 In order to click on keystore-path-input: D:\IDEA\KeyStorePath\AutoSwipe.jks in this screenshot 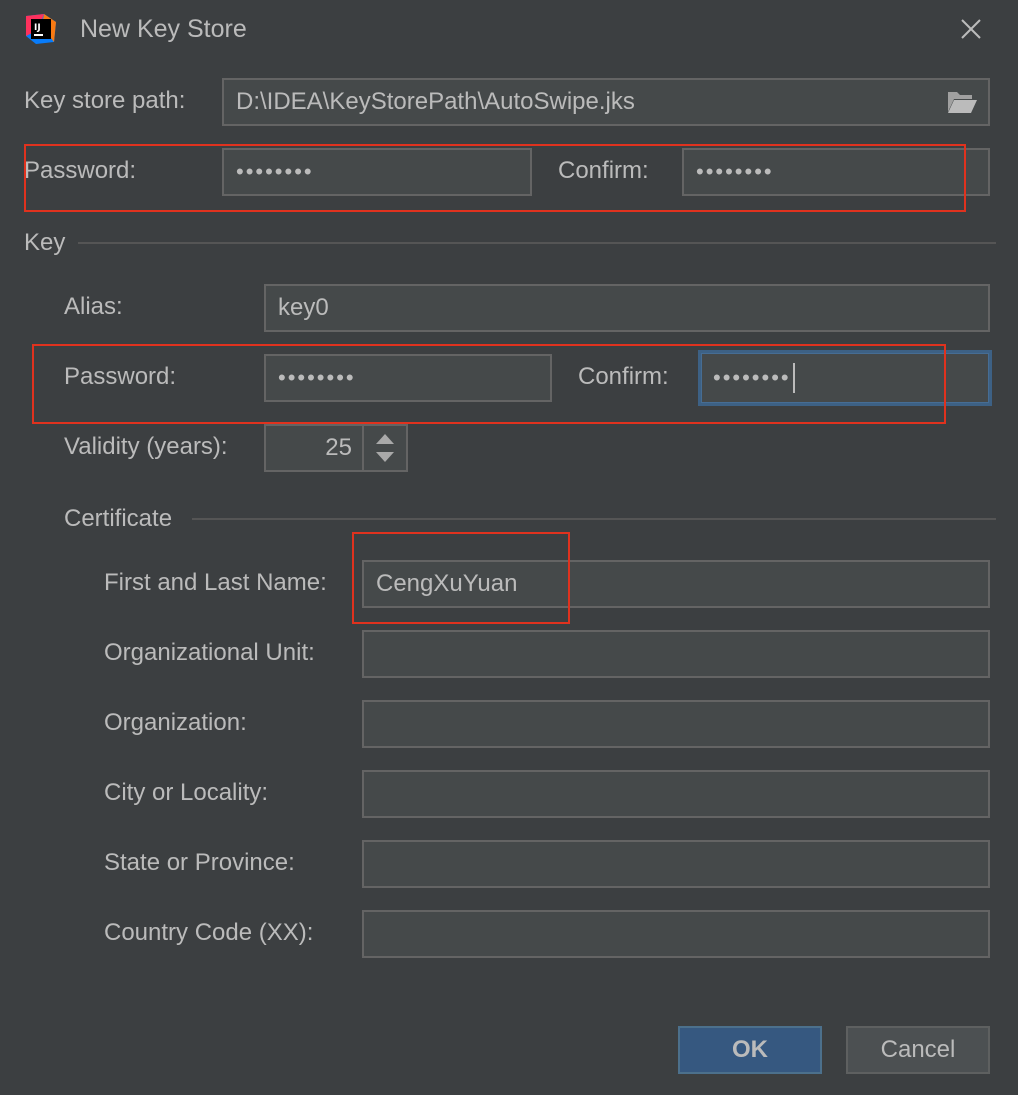, I will do `click(606, 102)`.